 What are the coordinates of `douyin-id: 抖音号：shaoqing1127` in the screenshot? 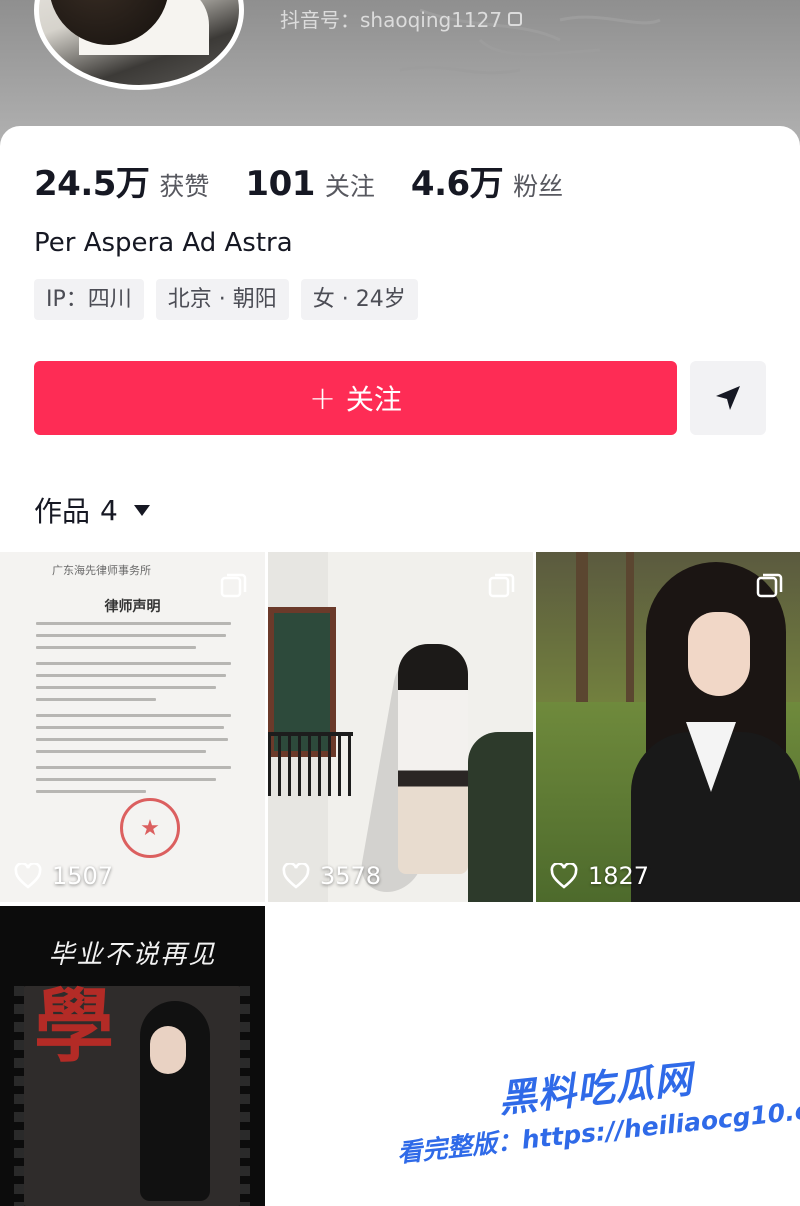 It's located at (401, 18).